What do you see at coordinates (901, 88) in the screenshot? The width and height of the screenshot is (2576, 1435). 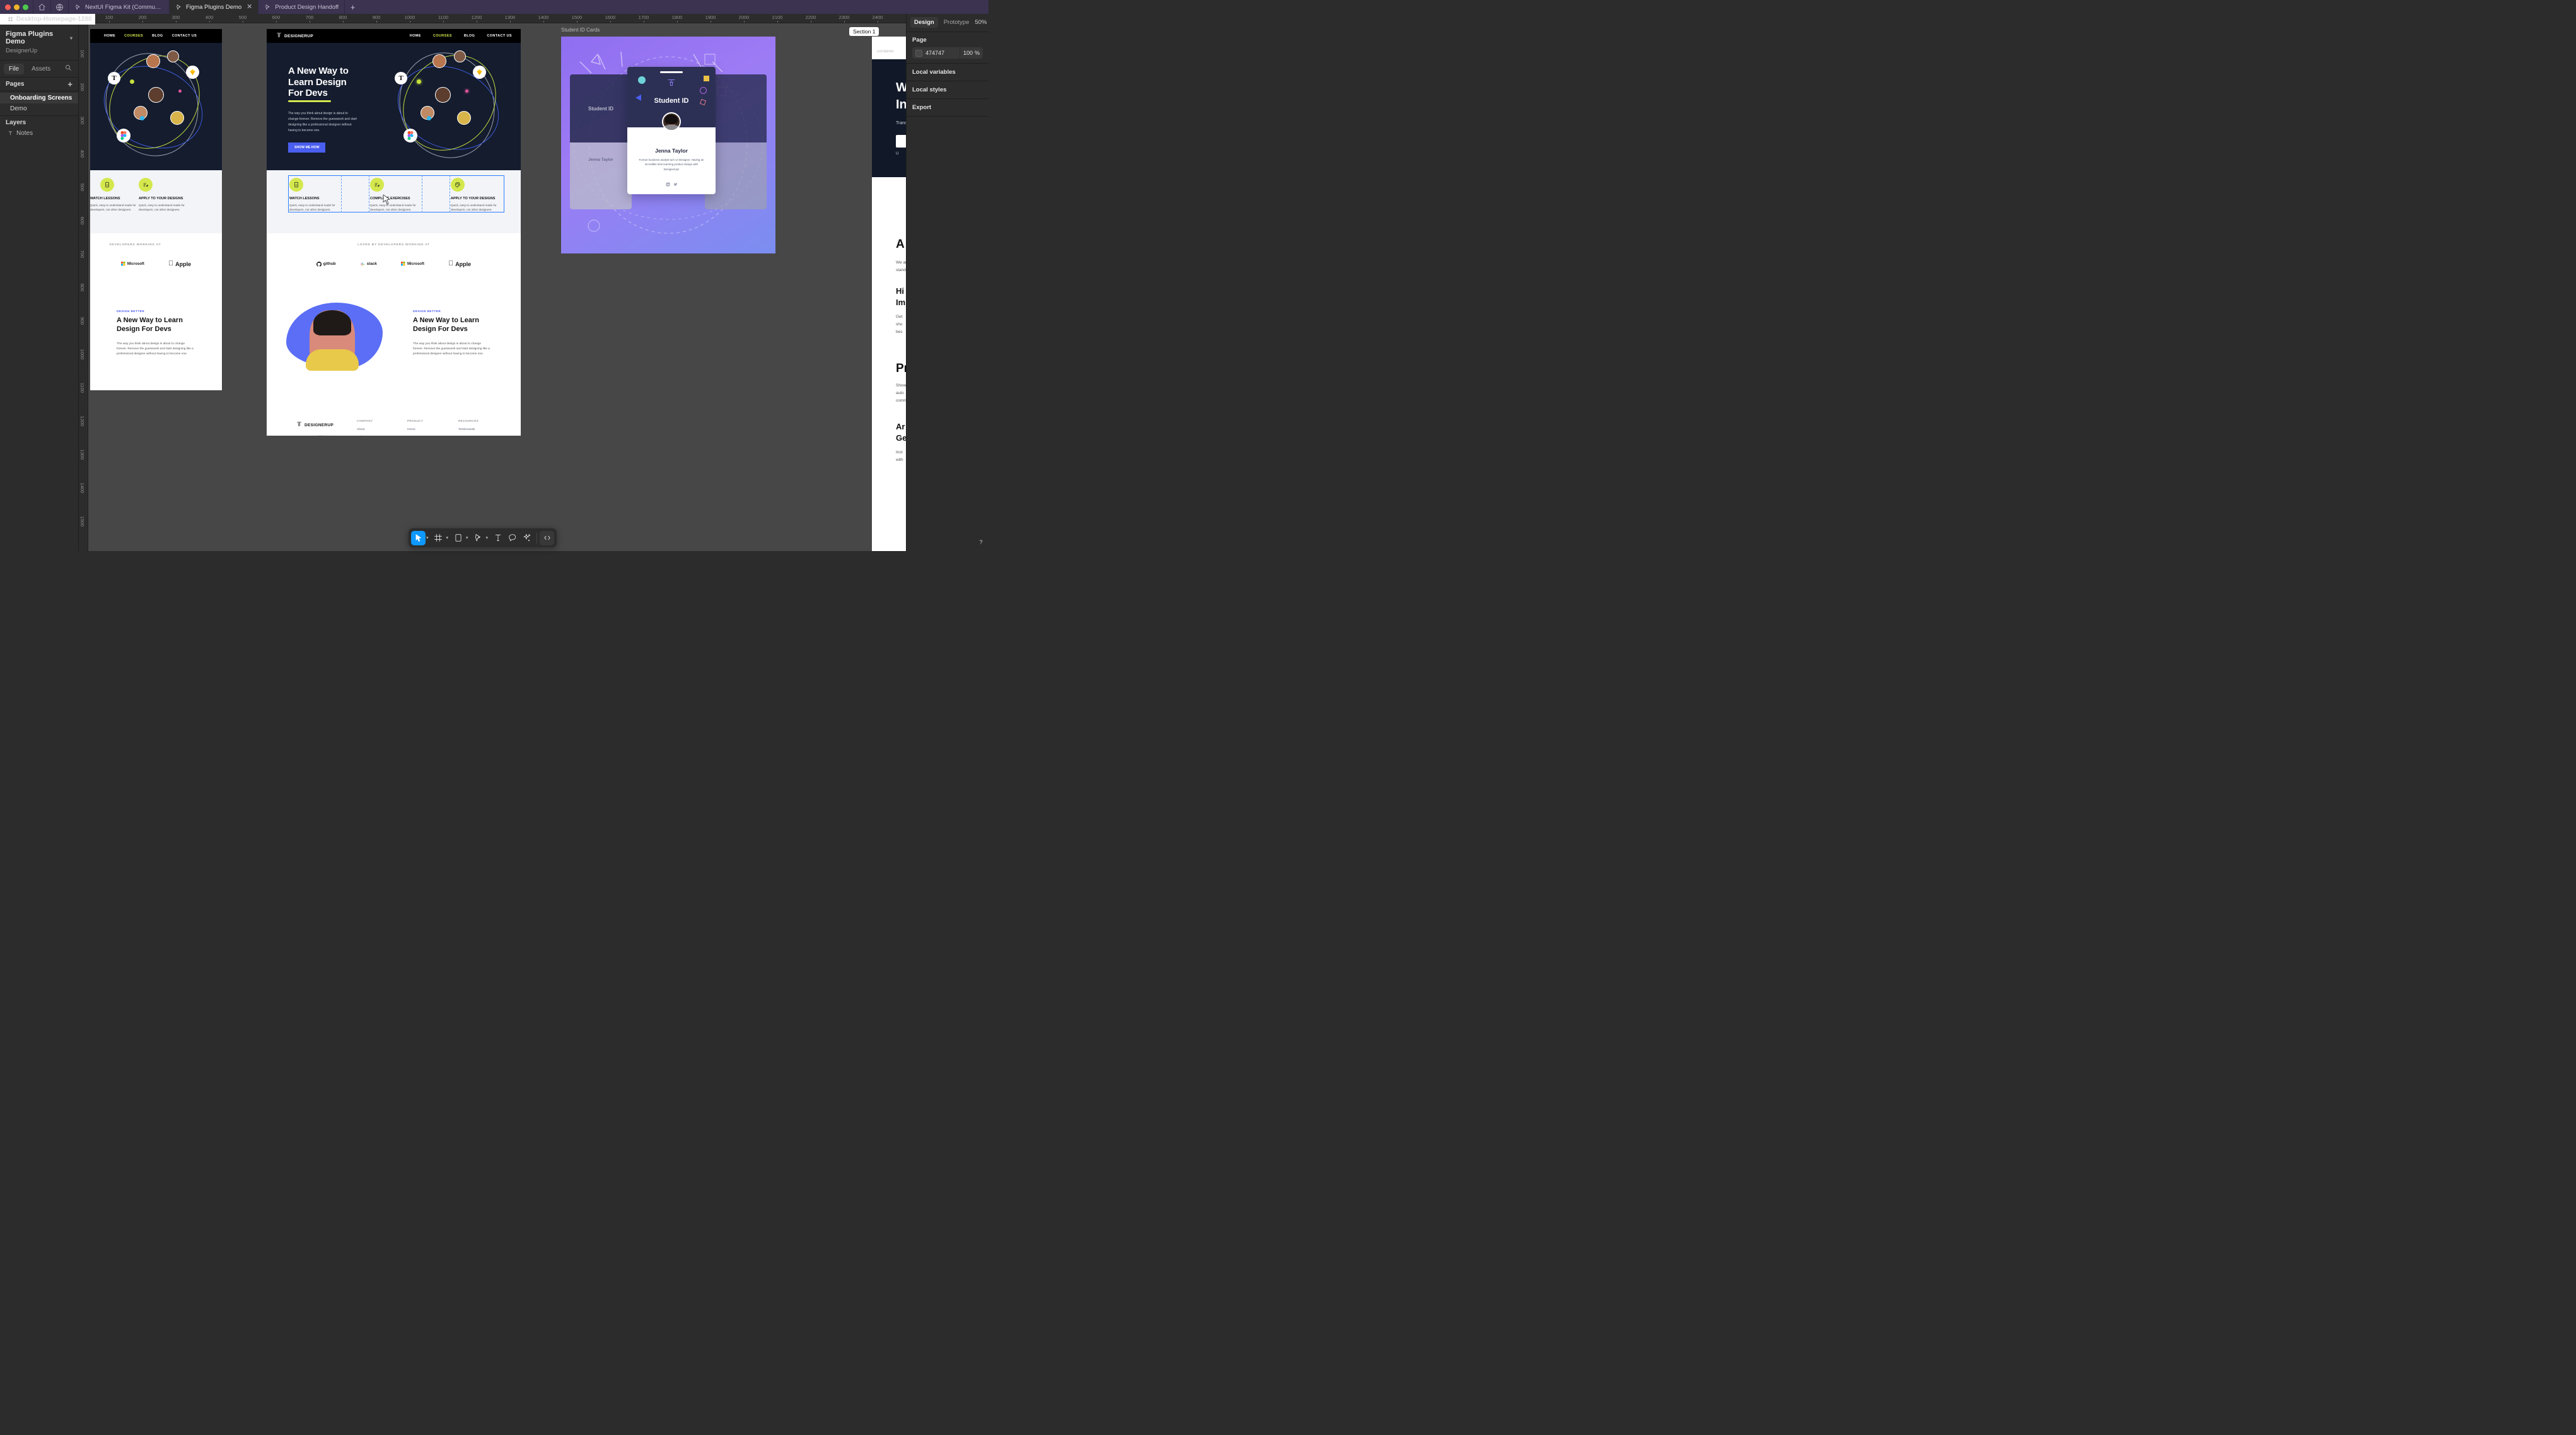 I see `heading-line: W` at bounding box center [901, 88].